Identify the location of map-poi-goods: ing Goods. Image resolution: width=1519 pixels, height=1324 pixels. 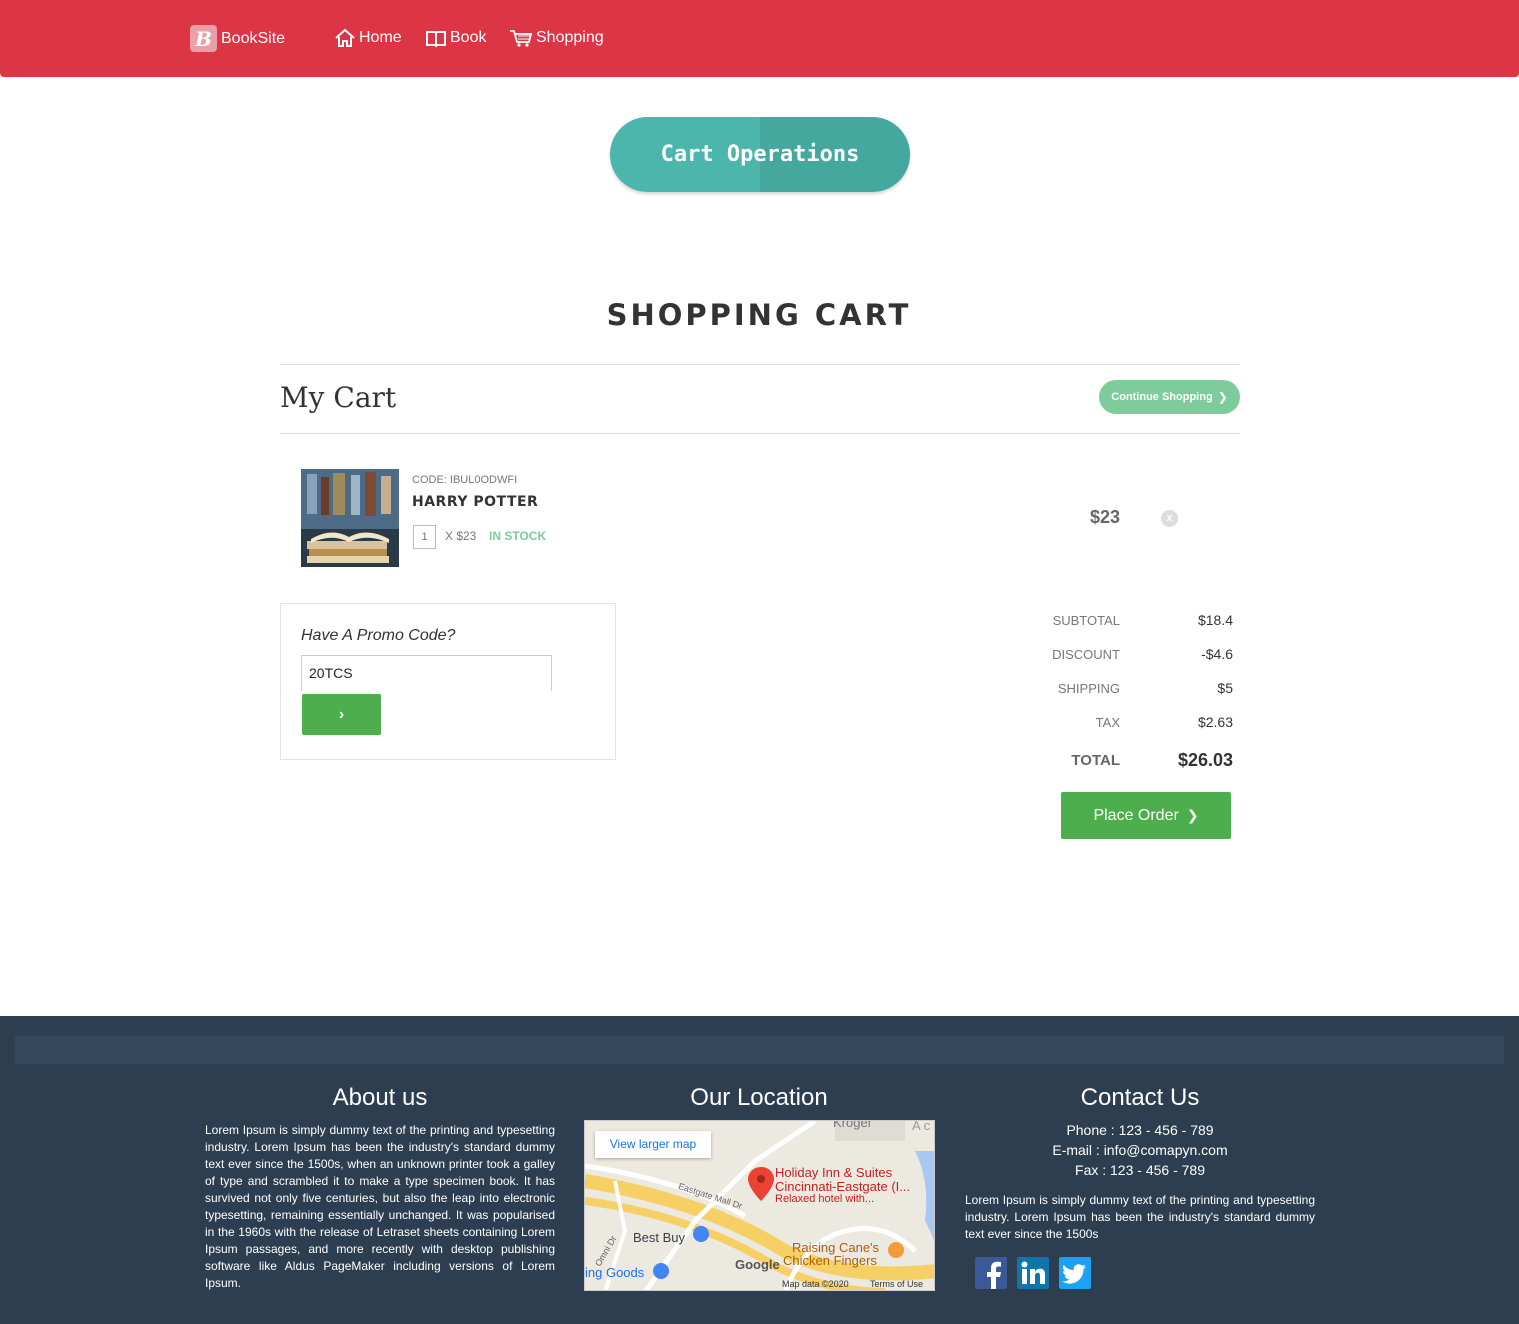
(615, 1272).